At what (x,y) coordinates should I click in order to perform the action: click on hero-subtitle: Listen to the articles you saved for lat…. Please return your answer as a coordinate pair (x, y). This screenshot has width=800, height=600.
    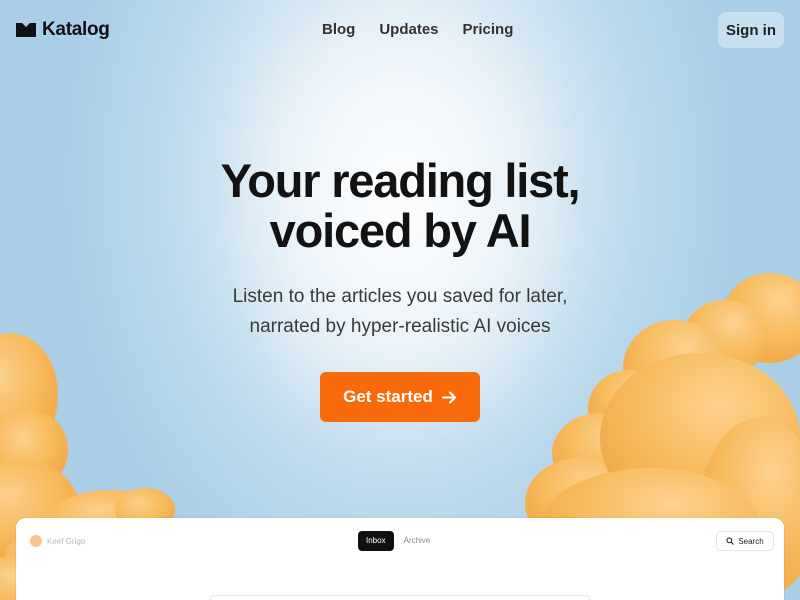
    Looking at the image, I should click on (400, 312).